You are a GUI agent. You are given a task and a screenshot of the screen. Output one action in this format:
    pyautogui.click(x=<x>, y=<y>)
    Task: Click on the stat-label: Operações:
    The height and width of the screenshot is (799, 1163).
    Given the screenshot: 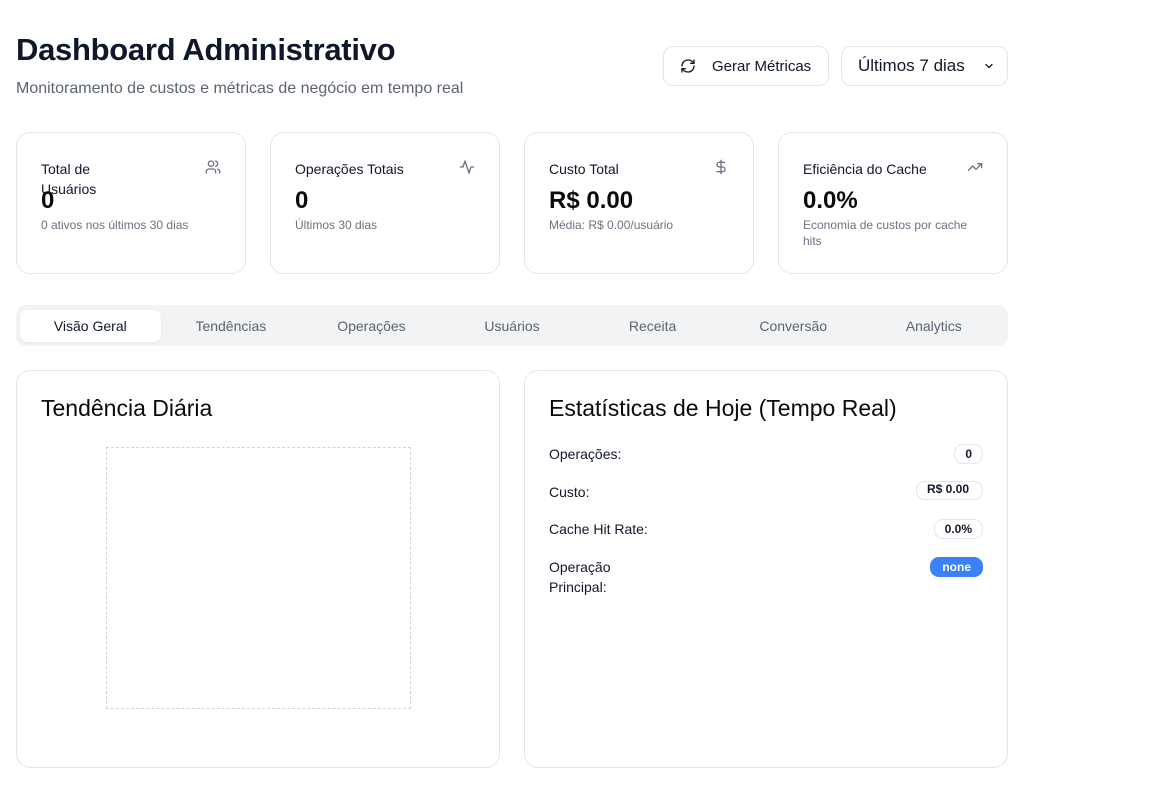 What is the action you would take?
    pyautogui.click(x=585, y=454)
    